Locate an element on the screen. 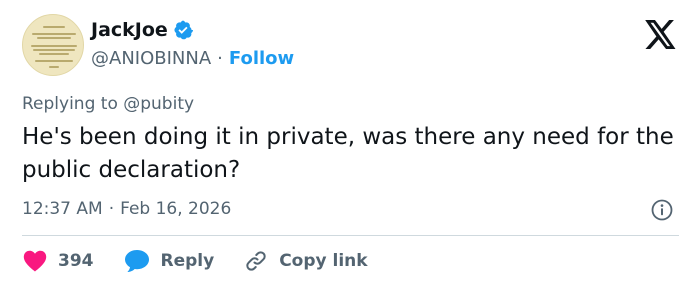  handle-row: @ANIOBINNA · Follow is located at coordinates (192, 58).